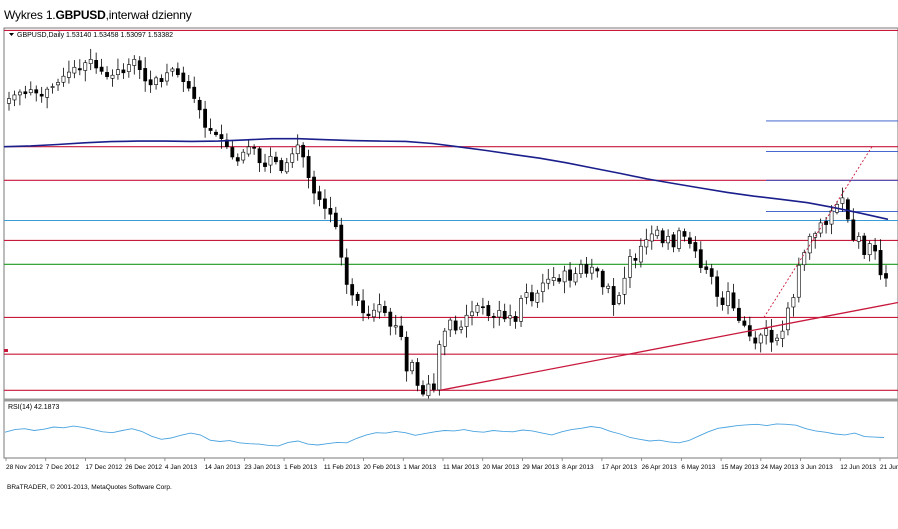 This screenshot has height=529, width=898. What do you see at coordinates (461, 467) in the screenshot?
I see `x-tick-label: 11 Mar 2013` at bounding box center [461, 467].